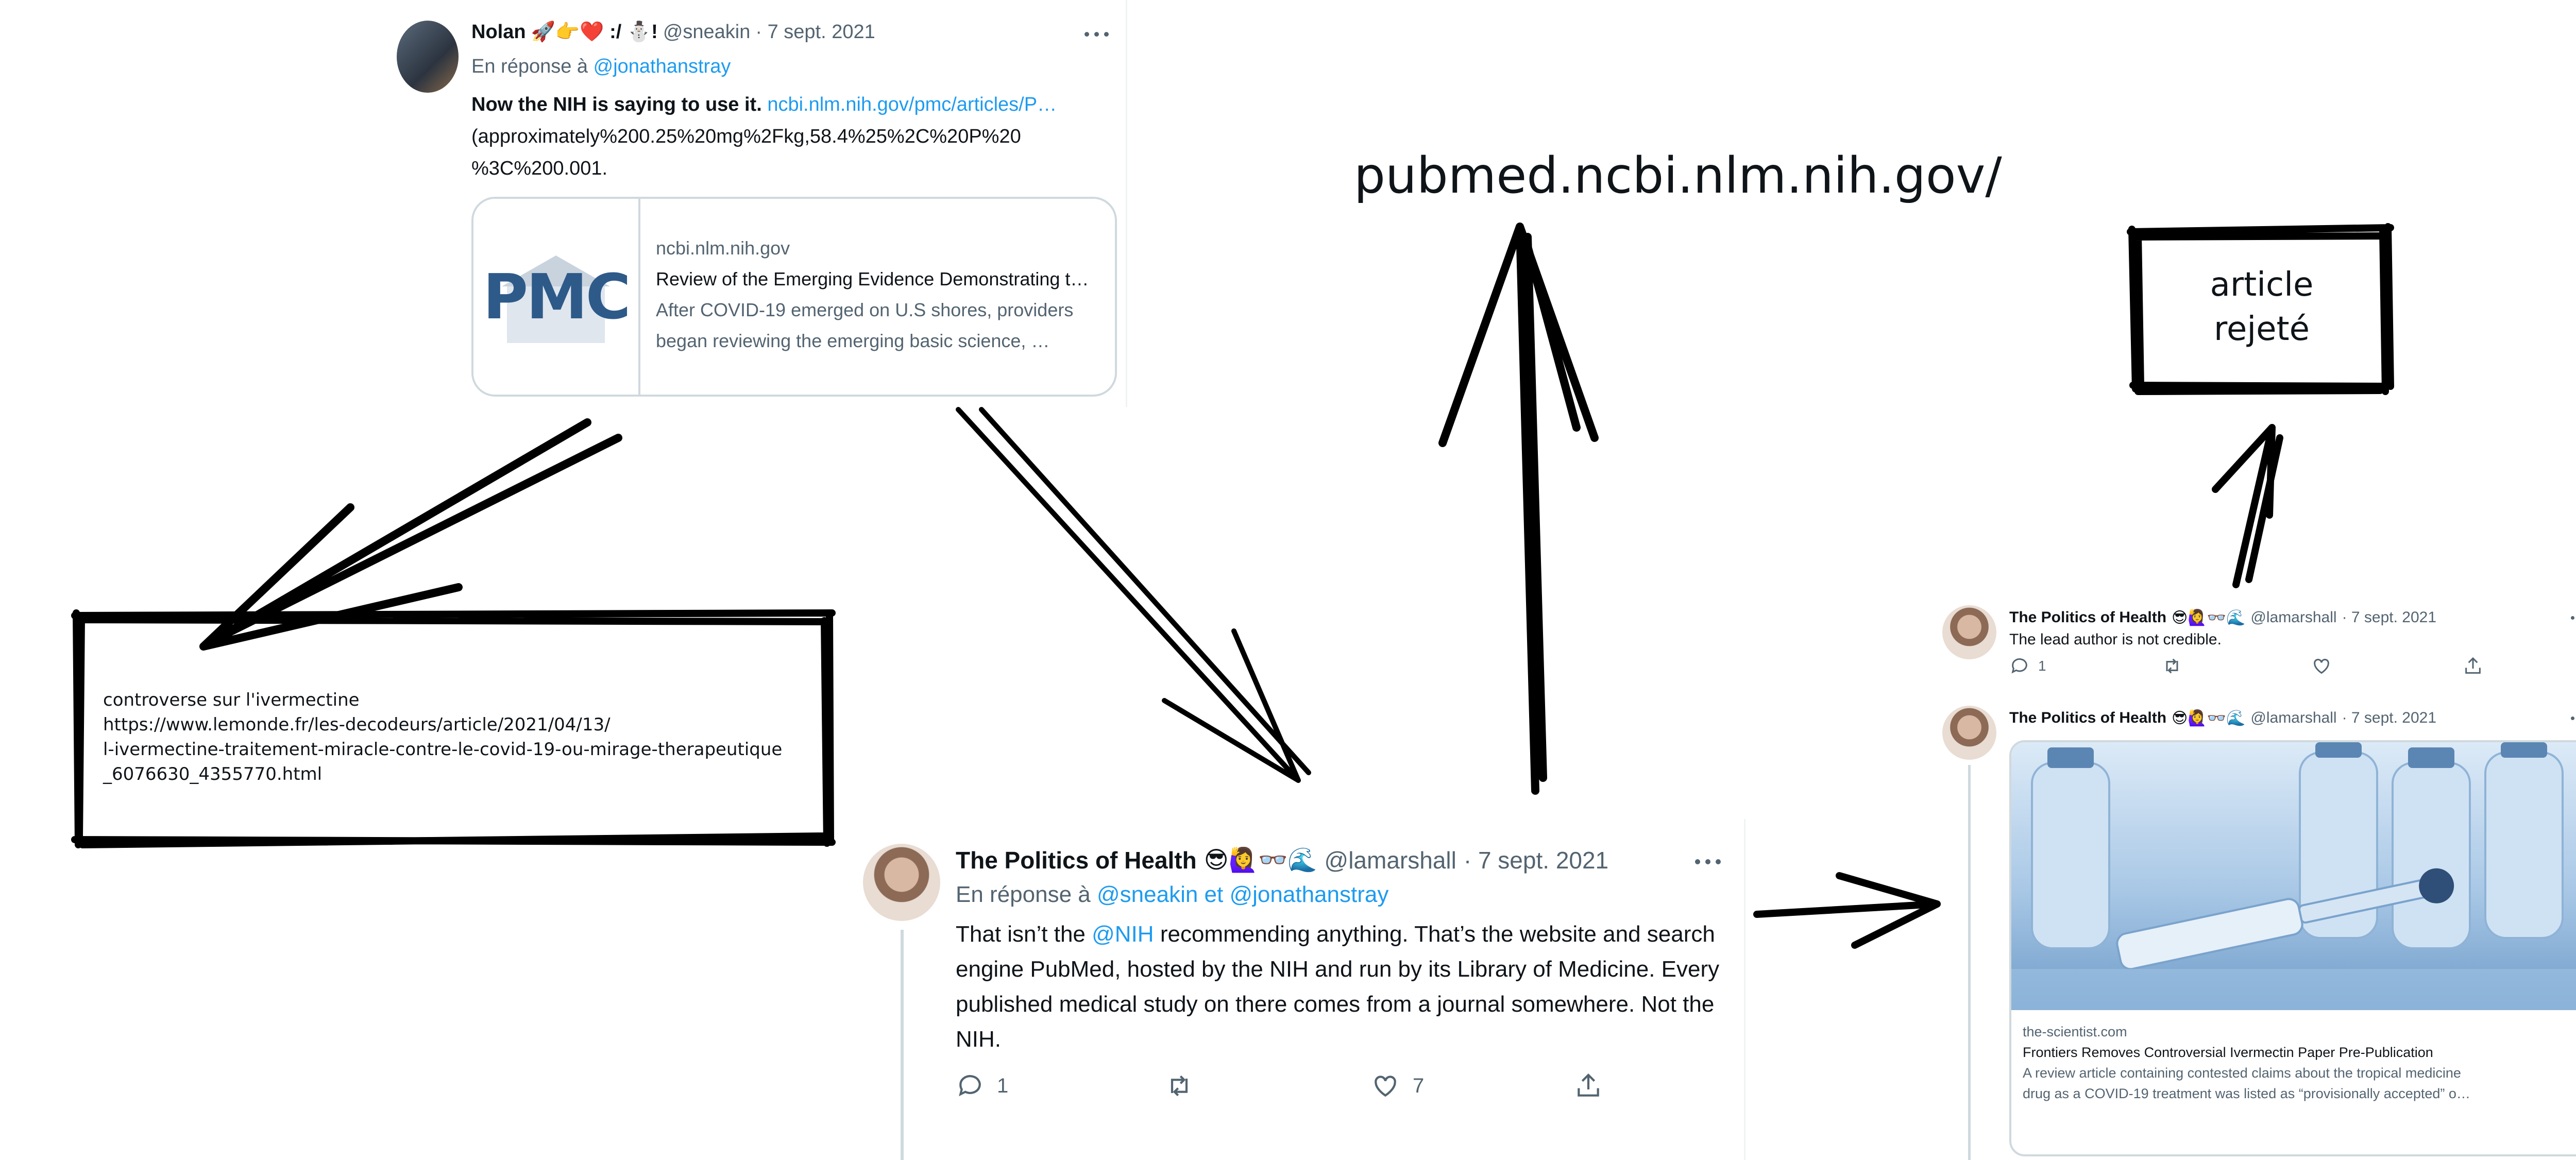 The height and width of the screenshot is (1160, 2576). I want to click on card-domain: the-scientist.com, so click(2075, 1031).